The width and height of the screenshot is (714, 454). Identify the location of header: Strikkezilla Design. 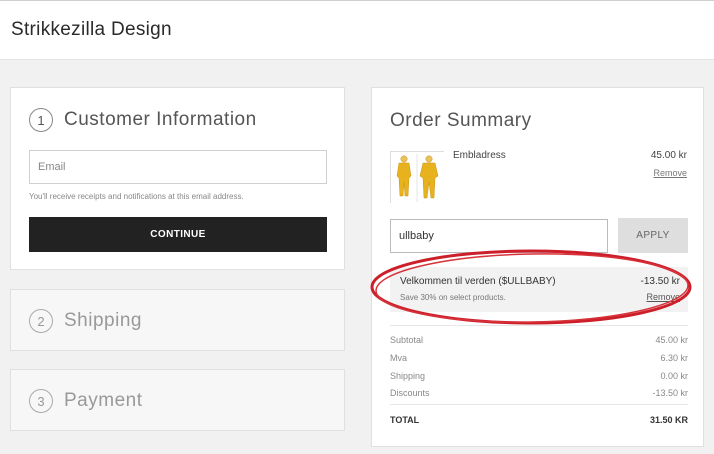
(357, 30).